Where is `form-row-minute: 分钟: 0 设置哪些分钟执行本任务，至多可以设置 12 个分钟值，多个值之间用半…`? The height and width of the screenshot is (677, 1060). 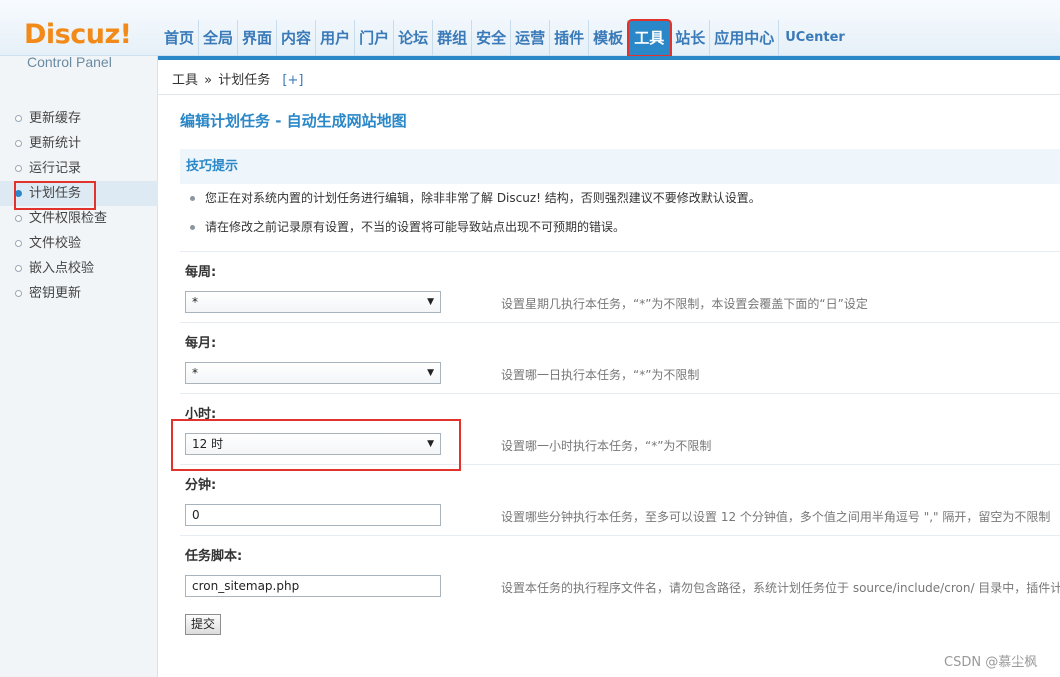 form-row-minute: 分钟: 0 设置哪些分钟执行本任务，至多可以设置 12 个分钟值，多个值之间用半… is located at coordinates (620, 499).